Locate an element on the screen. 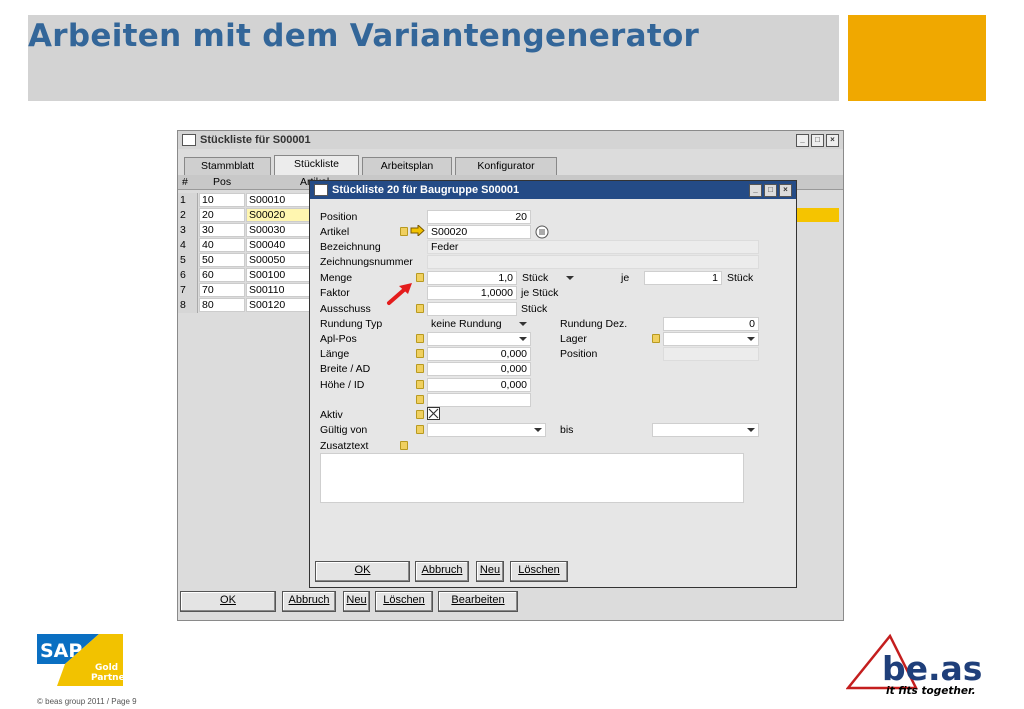  rundung-typ-value: keine Rundung is located at coordinates (466, 324).